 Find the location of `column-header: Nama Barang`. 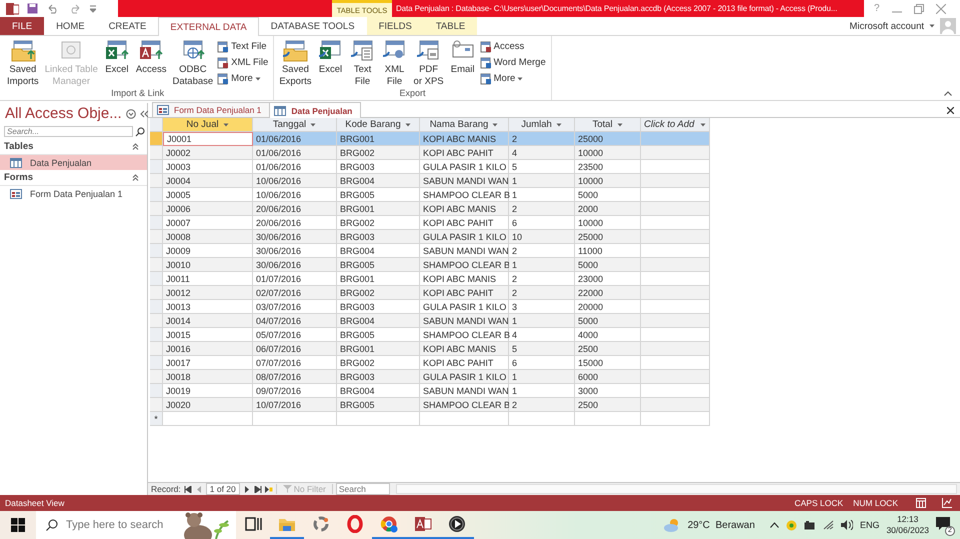

column-header: Nama Barang is located at coordinates (464, 125).